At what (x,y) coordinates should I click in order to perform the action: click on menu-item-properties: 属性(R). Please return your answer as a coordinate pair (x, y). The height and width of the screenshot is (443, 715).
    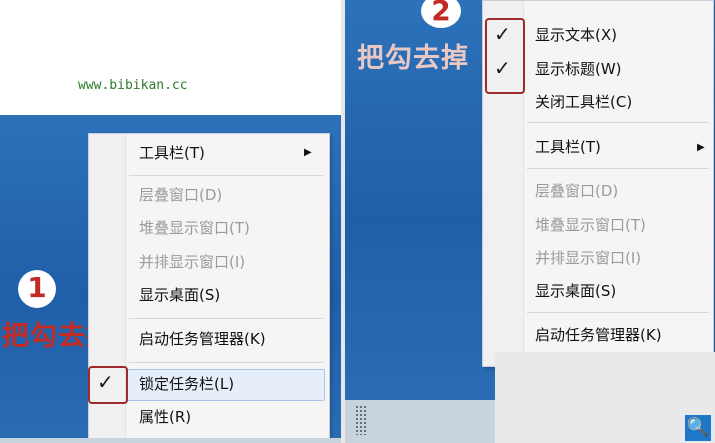
    Looking at the image, I should click on (165, 417).